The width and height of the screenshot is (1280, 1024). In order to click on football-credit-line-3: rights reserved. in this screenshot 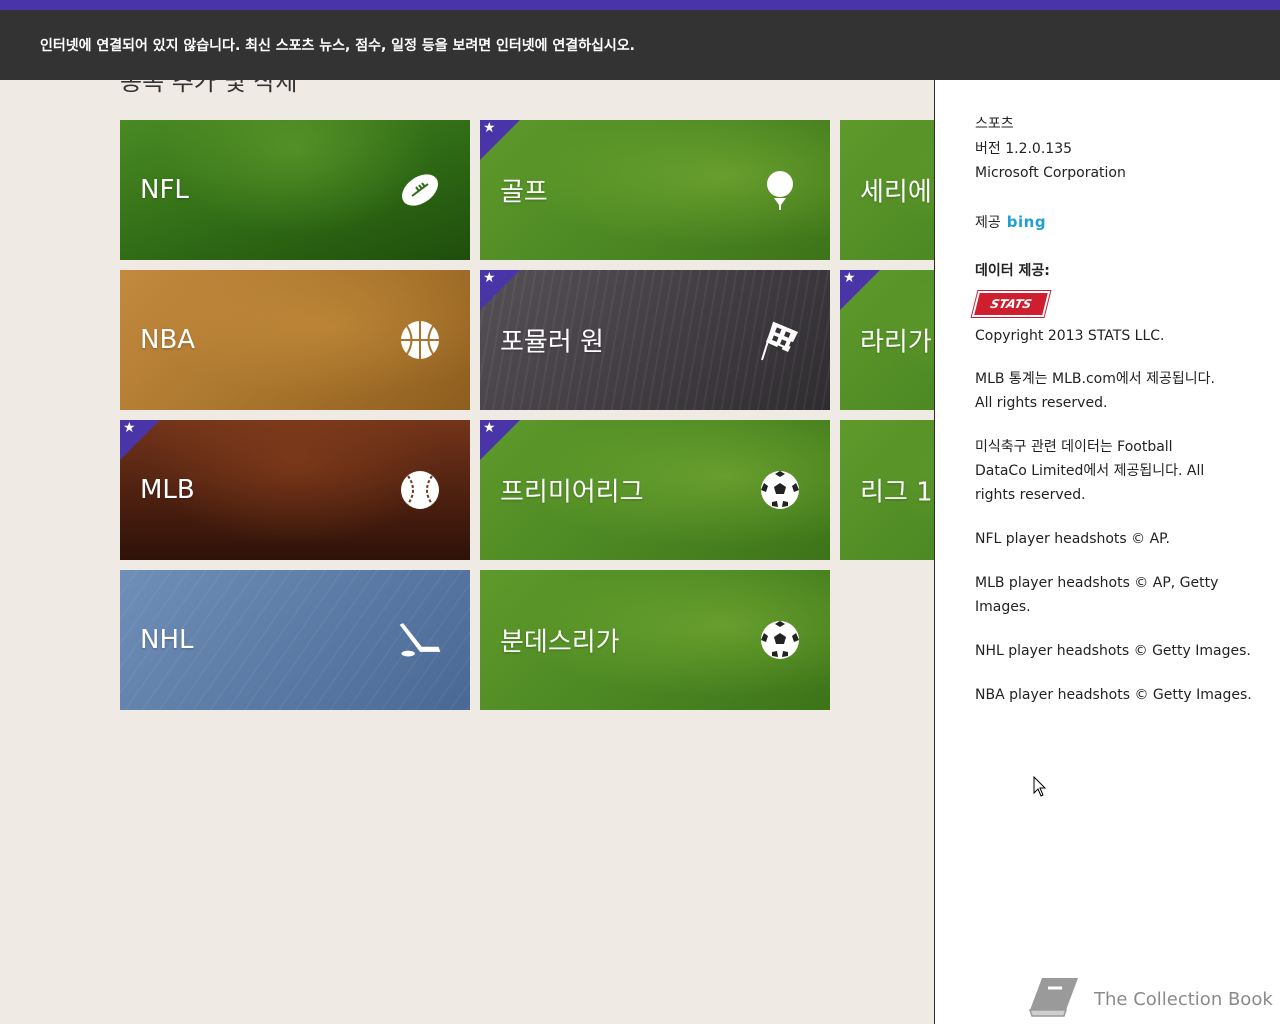, I will do `click(1030, 495)`.